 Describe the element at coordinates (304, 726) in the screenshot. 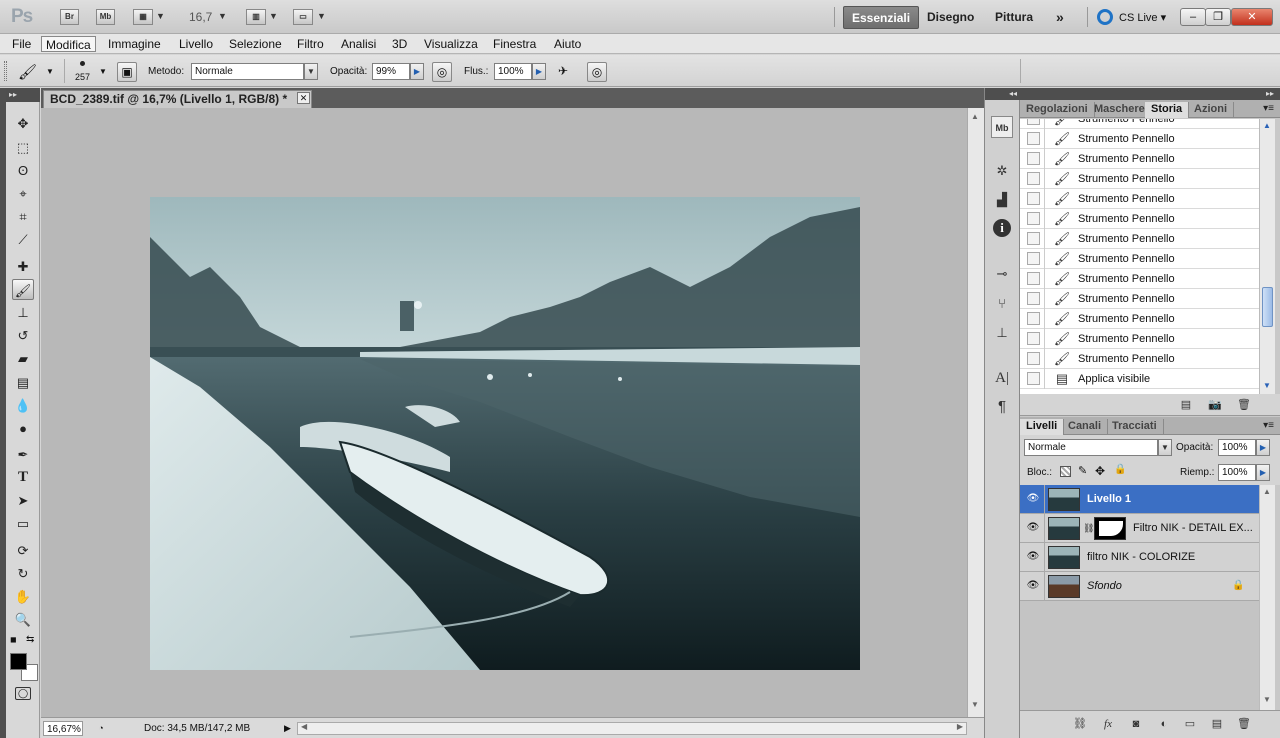

I see `scroll-left-icon: ◀` at that location.